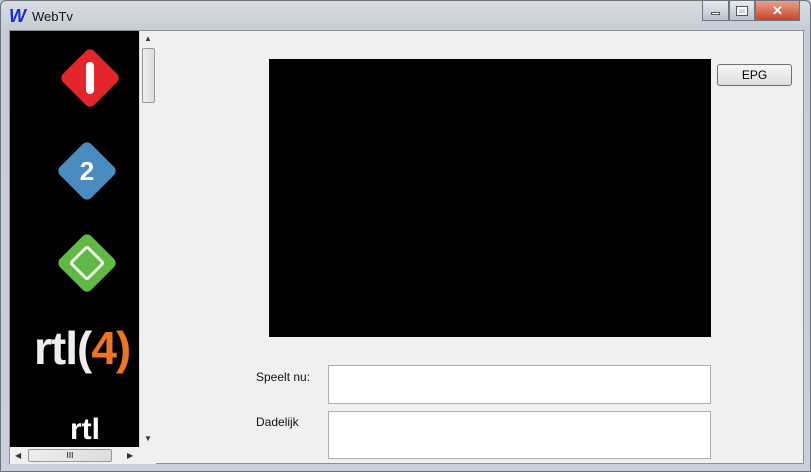 Image resolution: width=811 pixels, height=472 pixels. I want to click on horizontal-scroll-thumb: III, so click(70, 455).